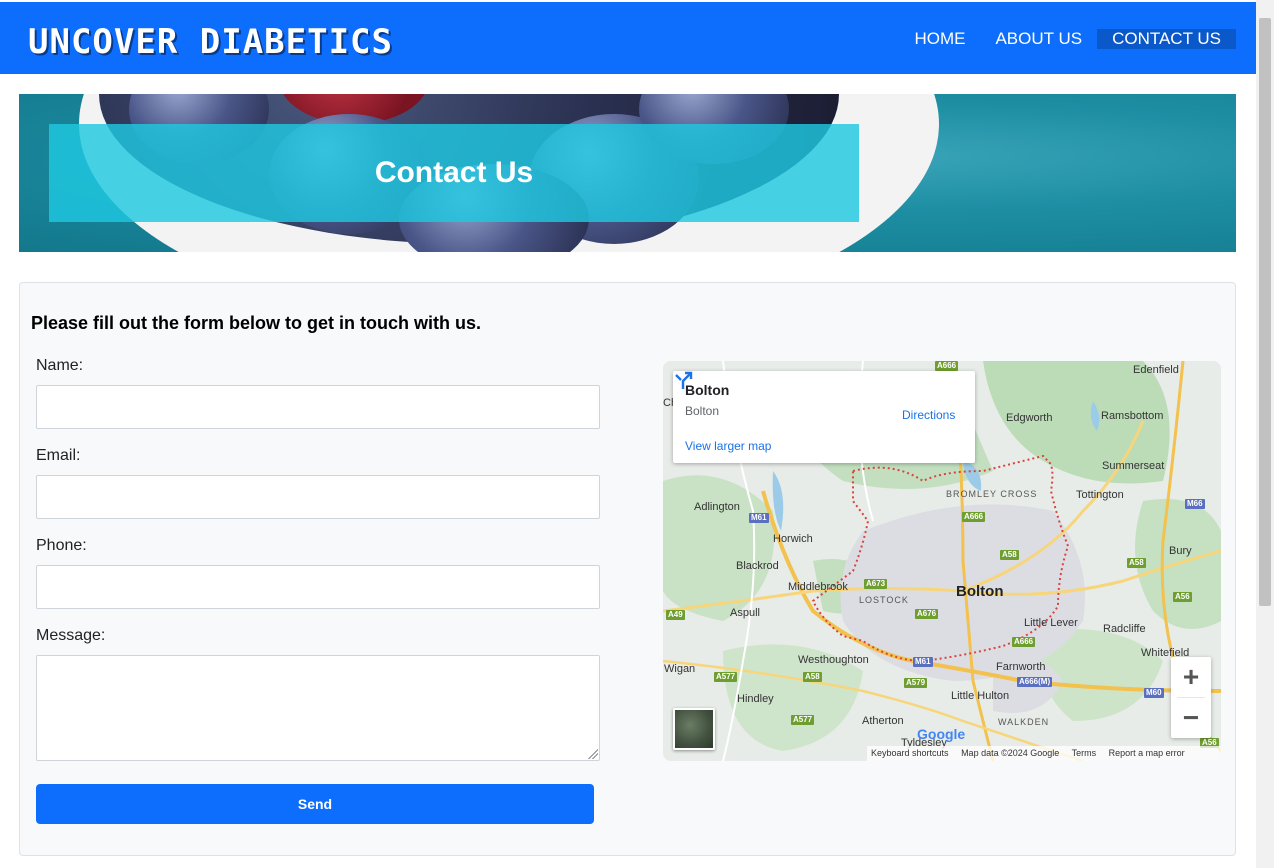  I want to click on map-label-atherton: Atherton, so click(883, 721).